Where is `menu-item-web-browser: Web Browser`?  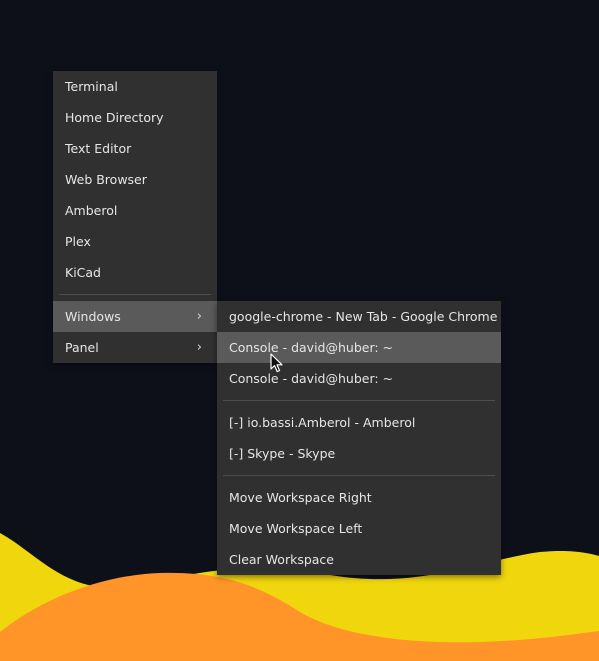 menu-item-web-browser: Web Browser is located at coordinates (135, 179).